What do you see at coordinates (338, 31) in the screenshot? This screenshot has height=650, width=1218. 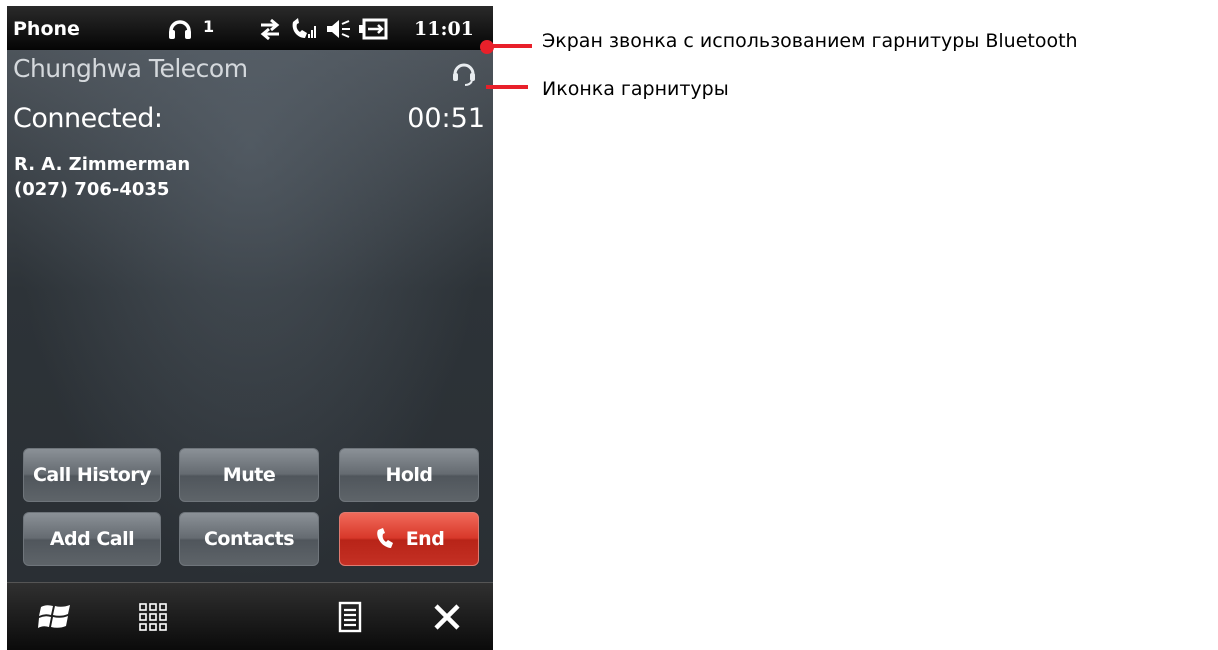 I see `volume-icon` at bounding box center [338, 31].